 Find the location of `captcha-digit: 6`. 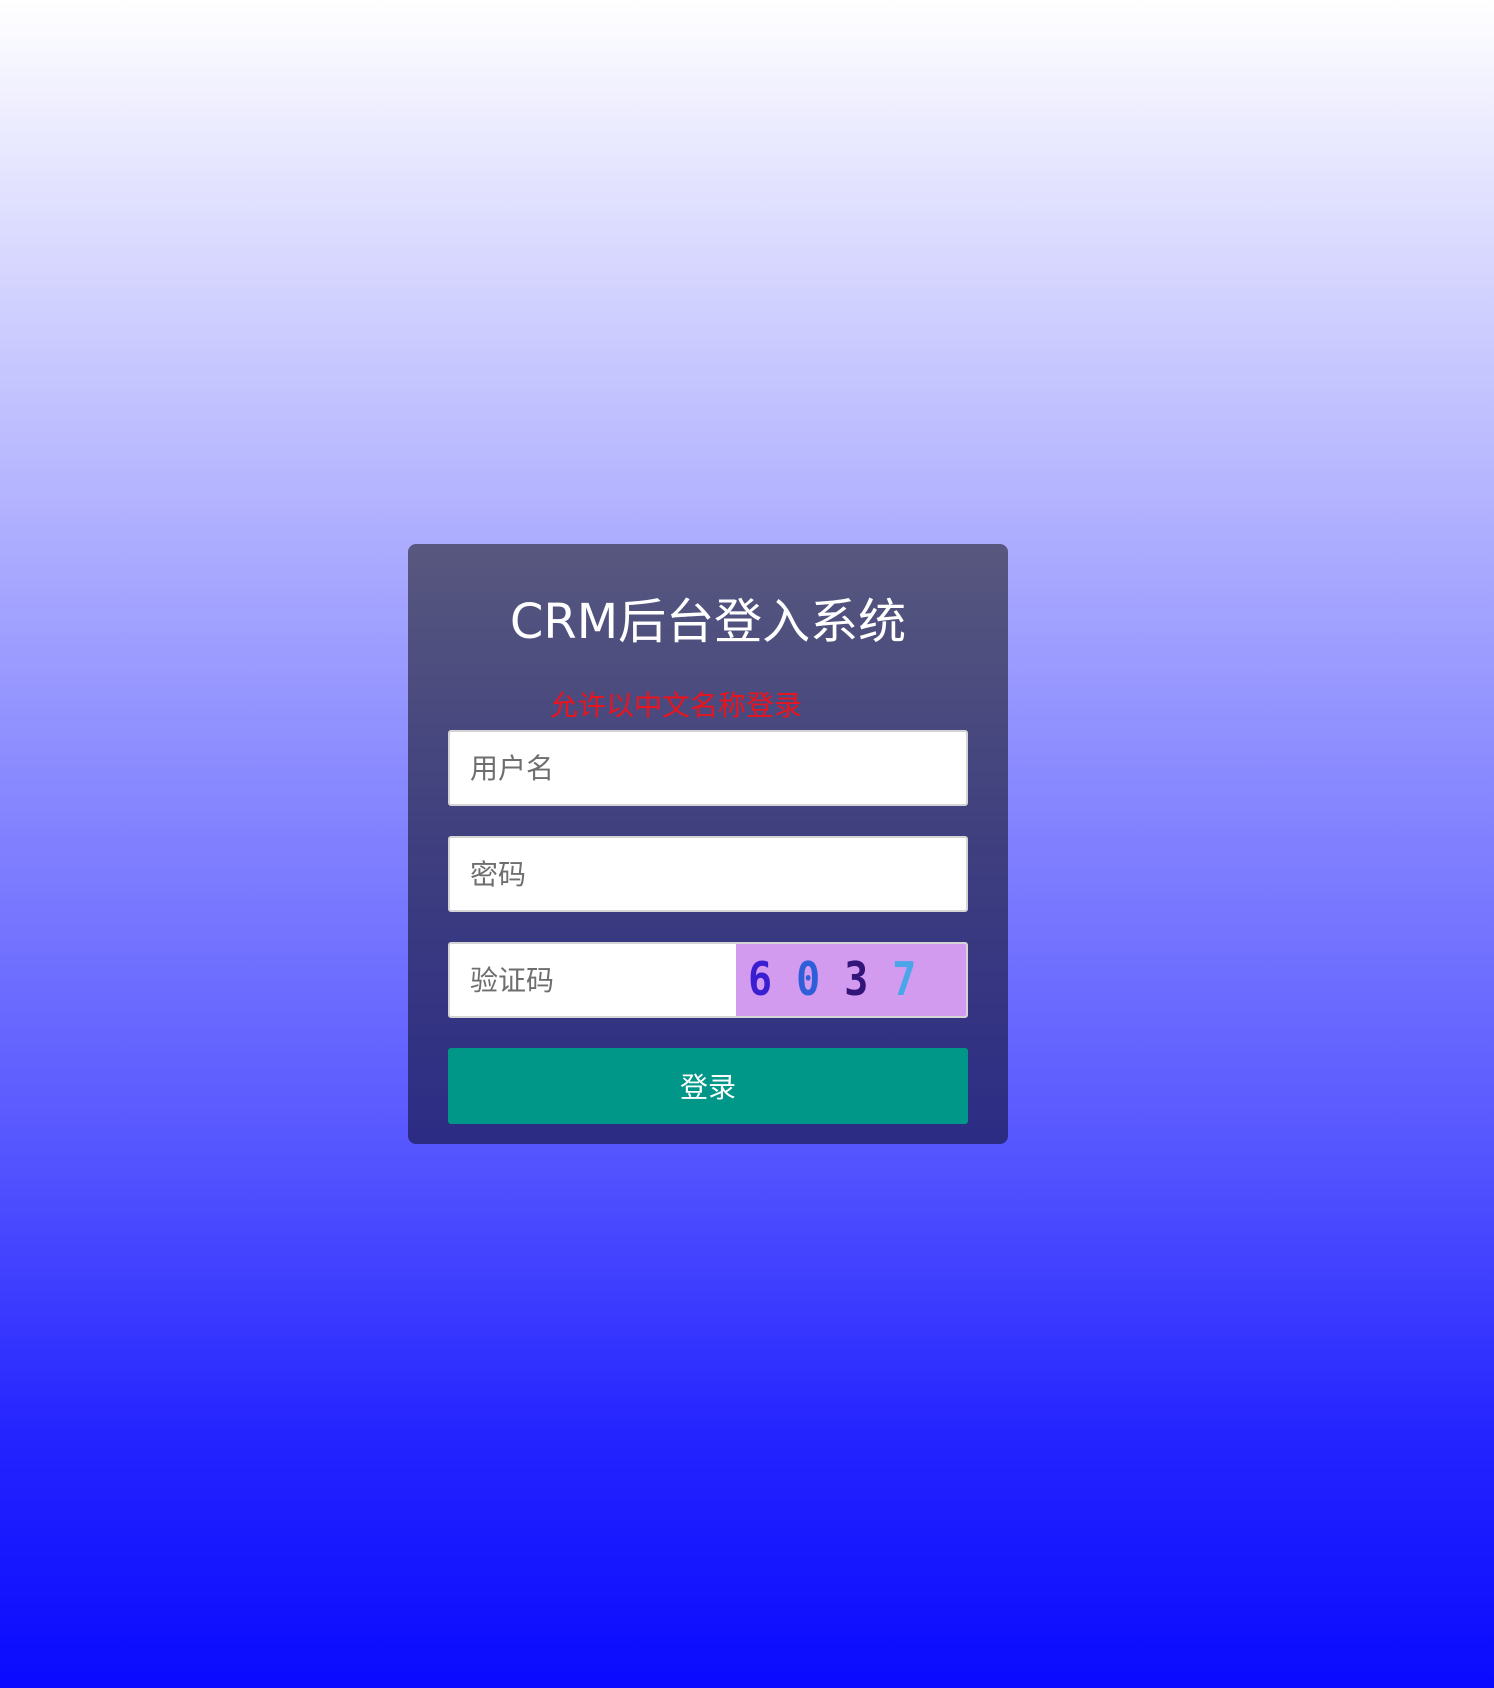

captcha-digit: 6 is located at coordinates (760, 980).